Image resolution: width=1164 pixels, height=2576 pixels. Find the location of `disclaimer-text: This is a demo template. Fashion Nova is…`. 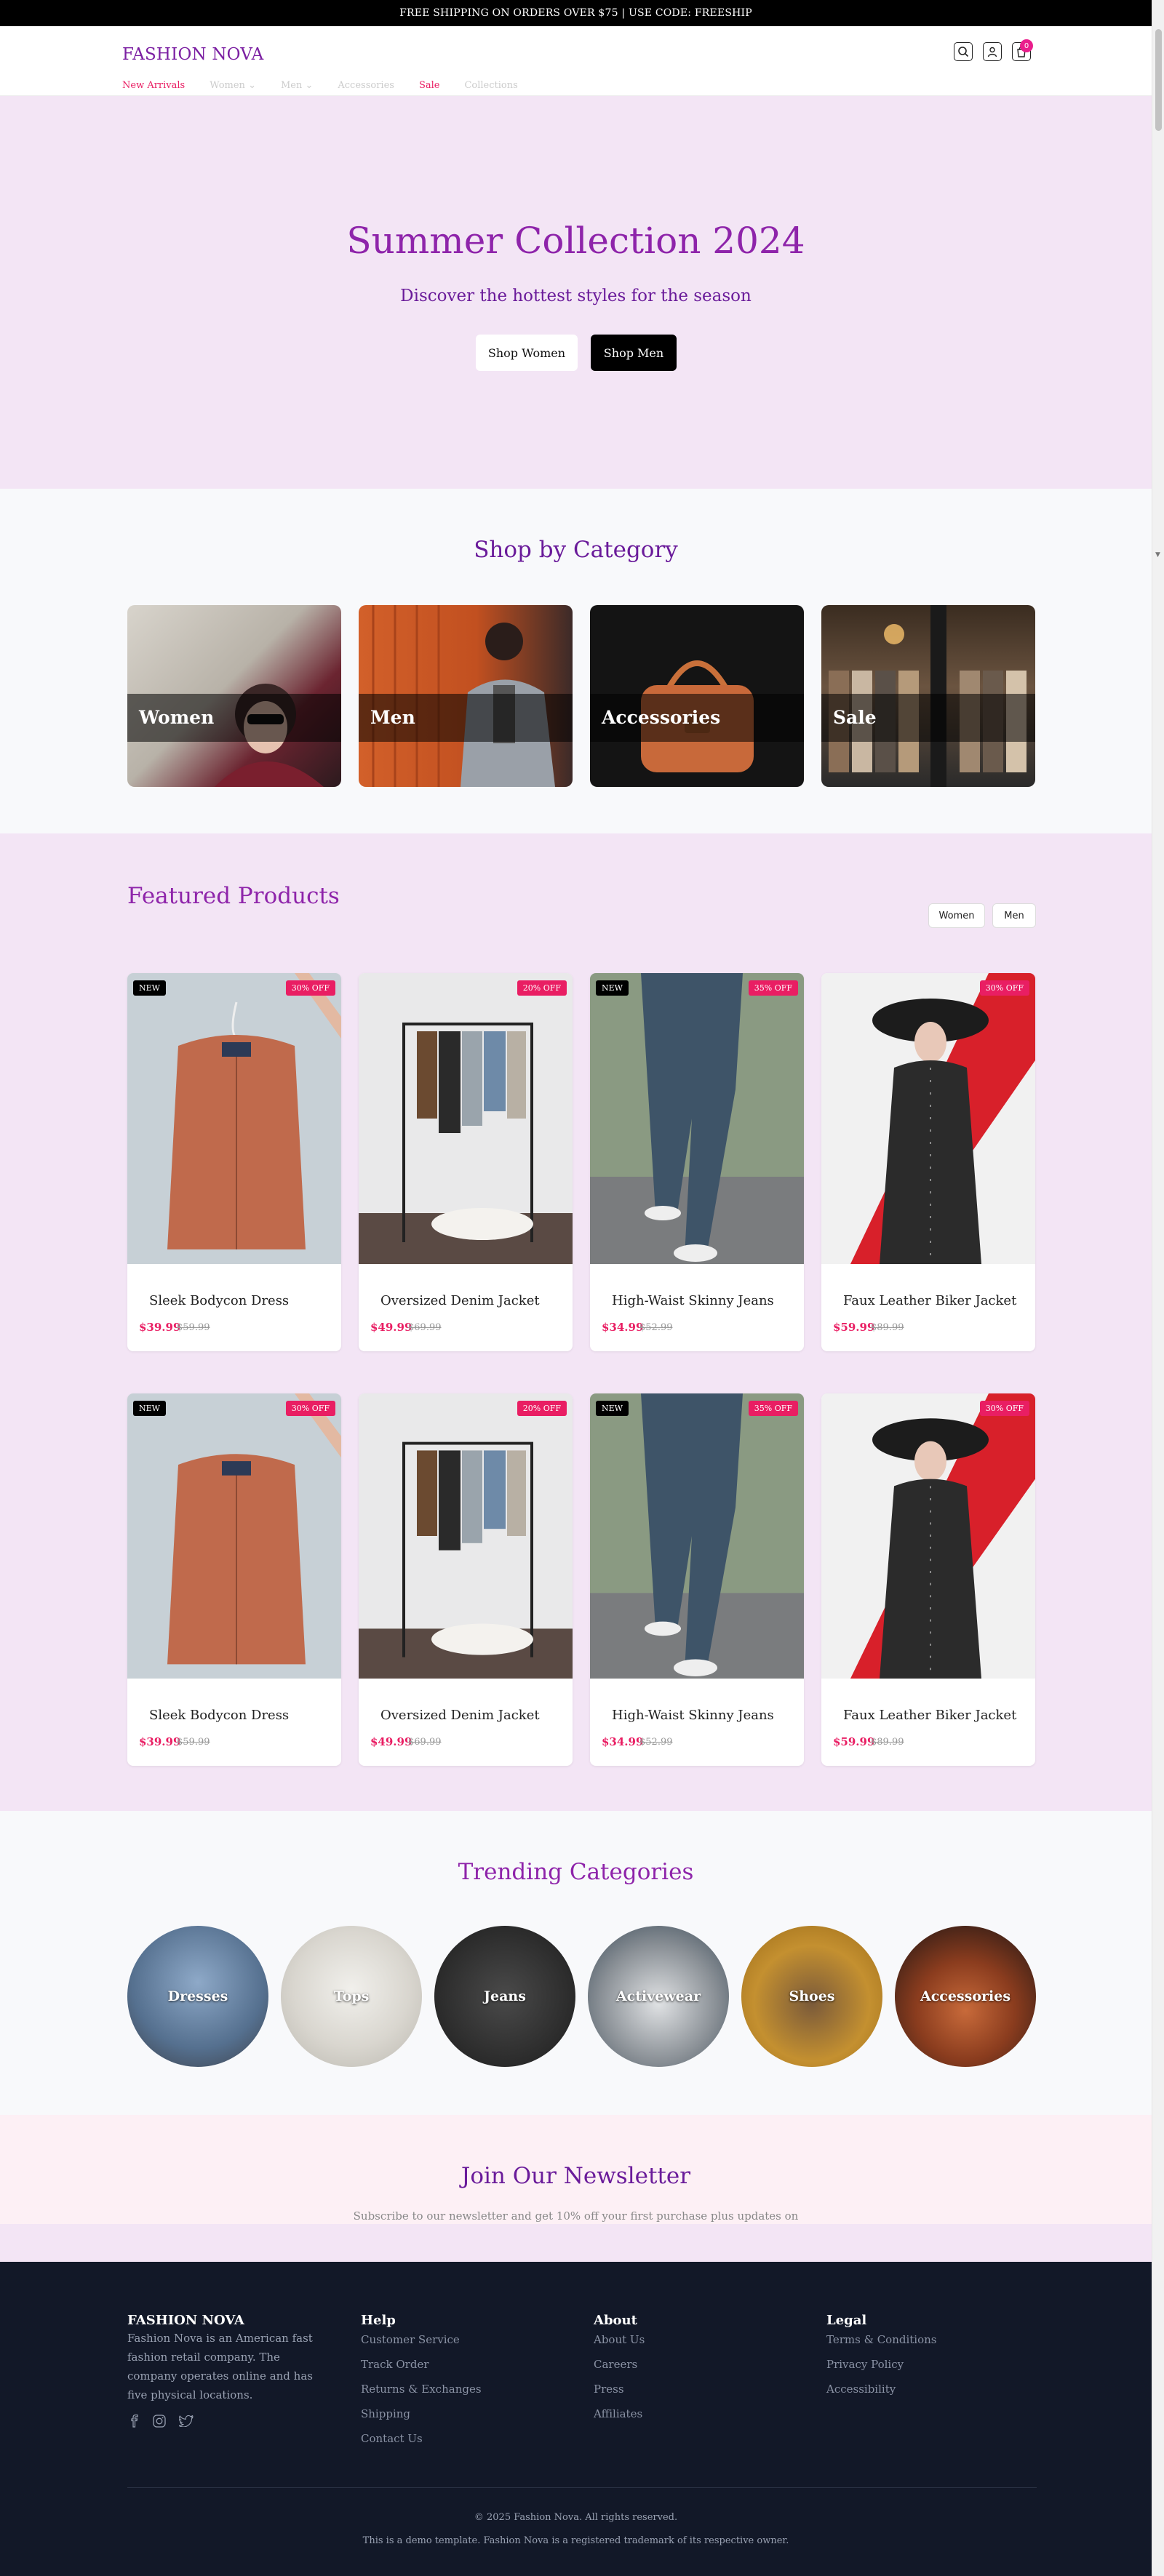

disclaimer-text: This is a demo template. Fashion Nova is… is located at coordinates (575, 2540).